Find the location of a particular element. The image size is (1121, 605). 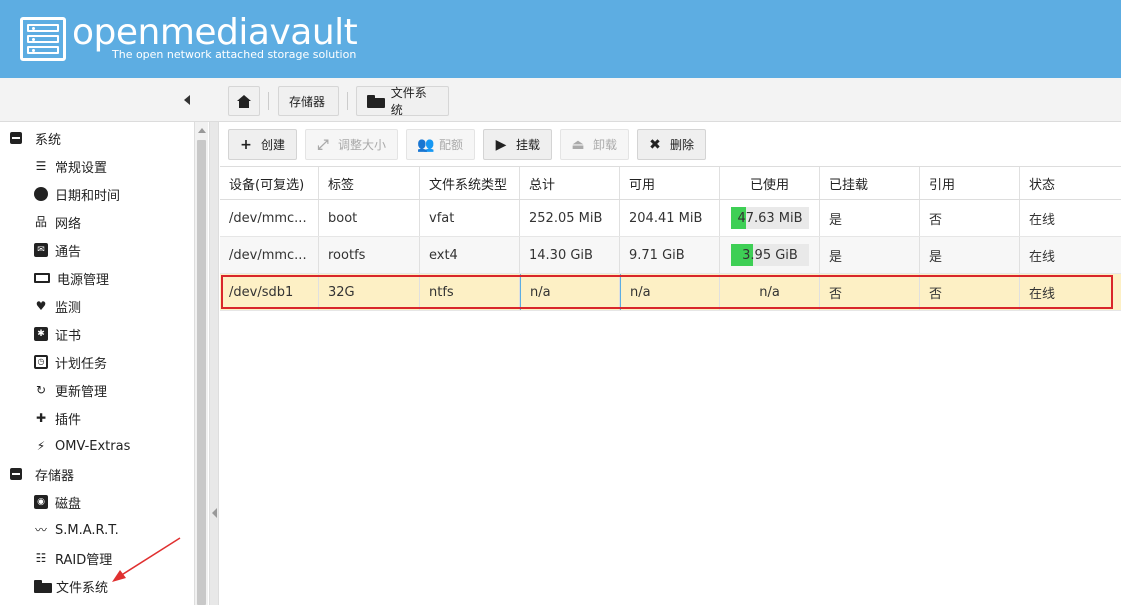

usage-bar-text: 47.63 MiB is located at coordinates (770, 218).